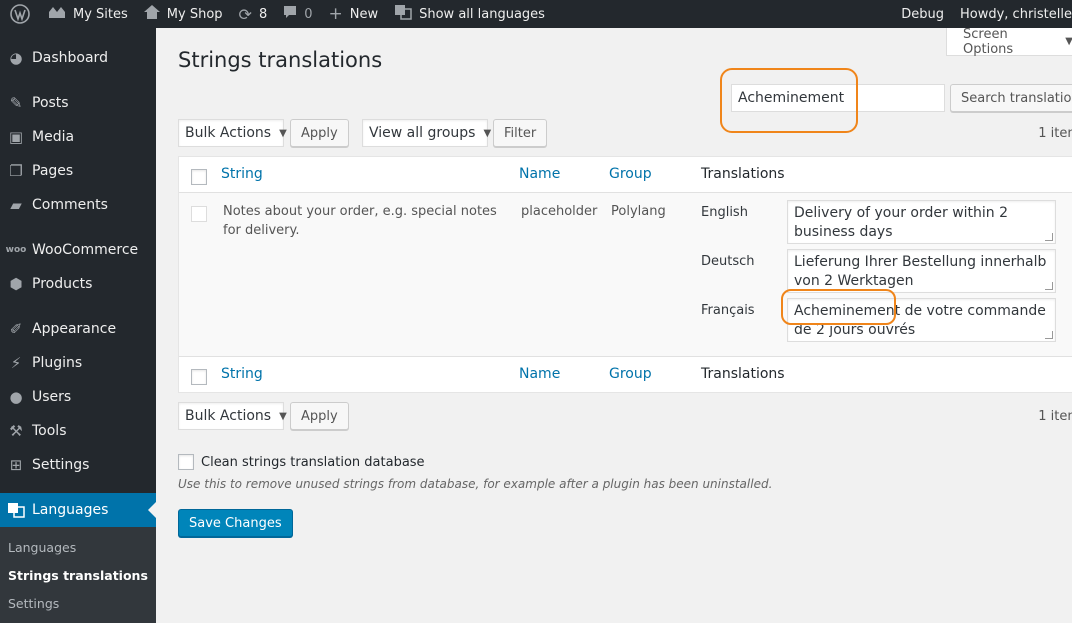  I want to click on languages-submenu: Languages Strings translations Settings, so click(78, 575).